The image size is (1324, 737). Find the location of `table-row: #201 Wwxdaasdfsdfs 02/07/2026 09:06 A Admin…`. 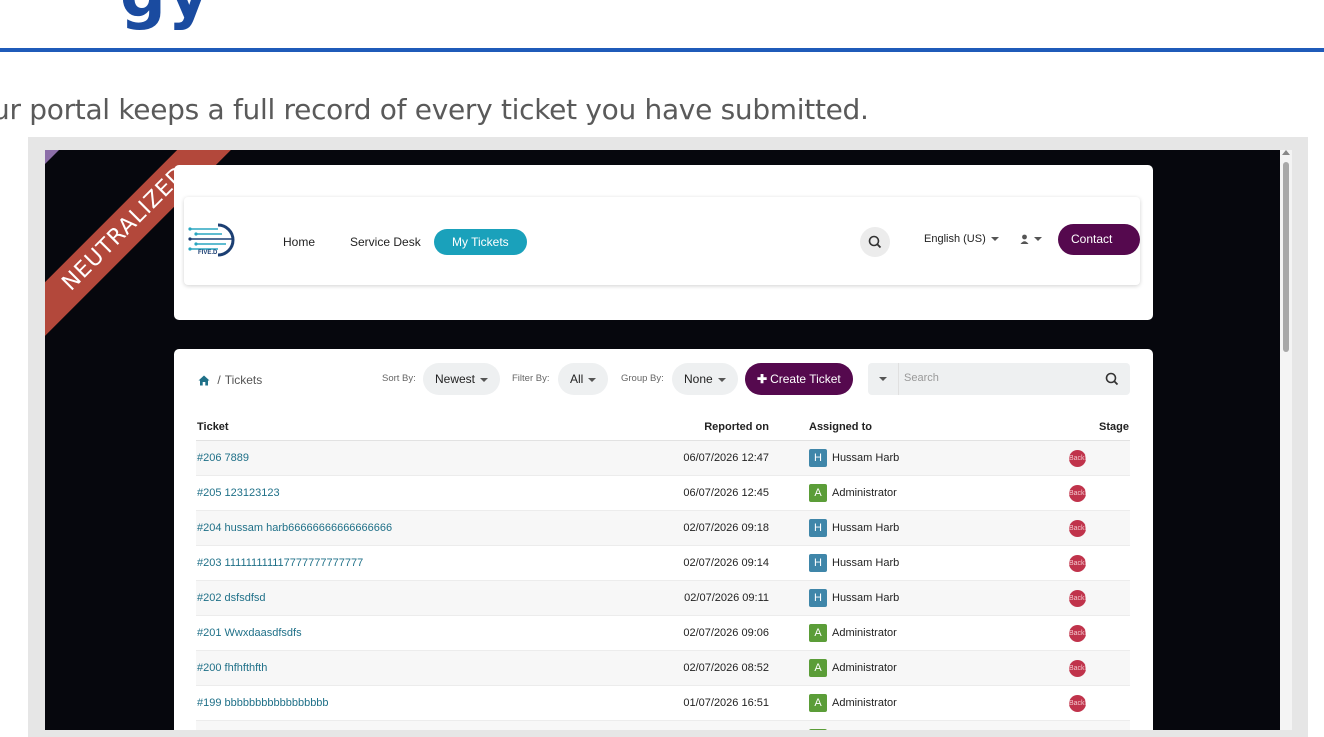

table-row: #201 Wwxdaasdfsdfs 02/07/2026 09:06 A Admin… is located at coordinates (663, 633).